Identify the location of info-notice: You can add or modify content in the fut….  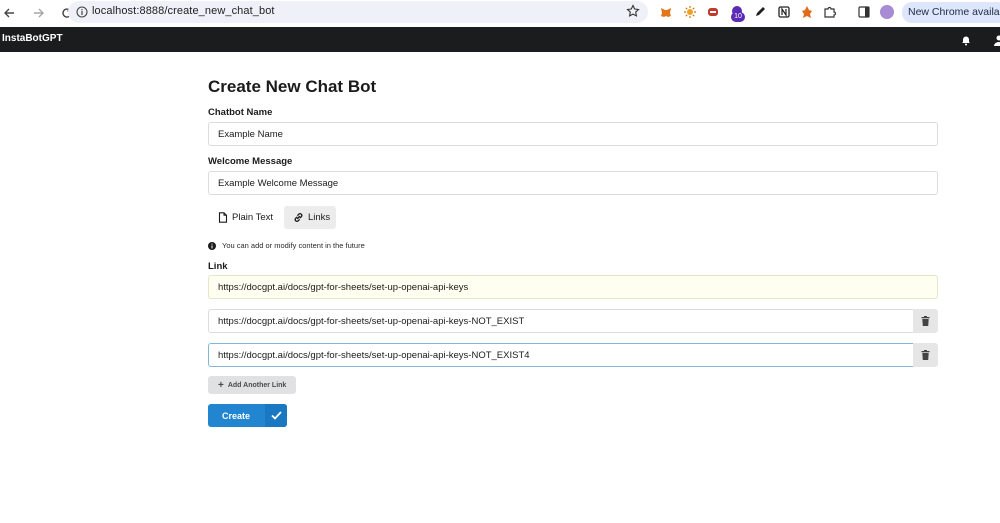
(286, 245).